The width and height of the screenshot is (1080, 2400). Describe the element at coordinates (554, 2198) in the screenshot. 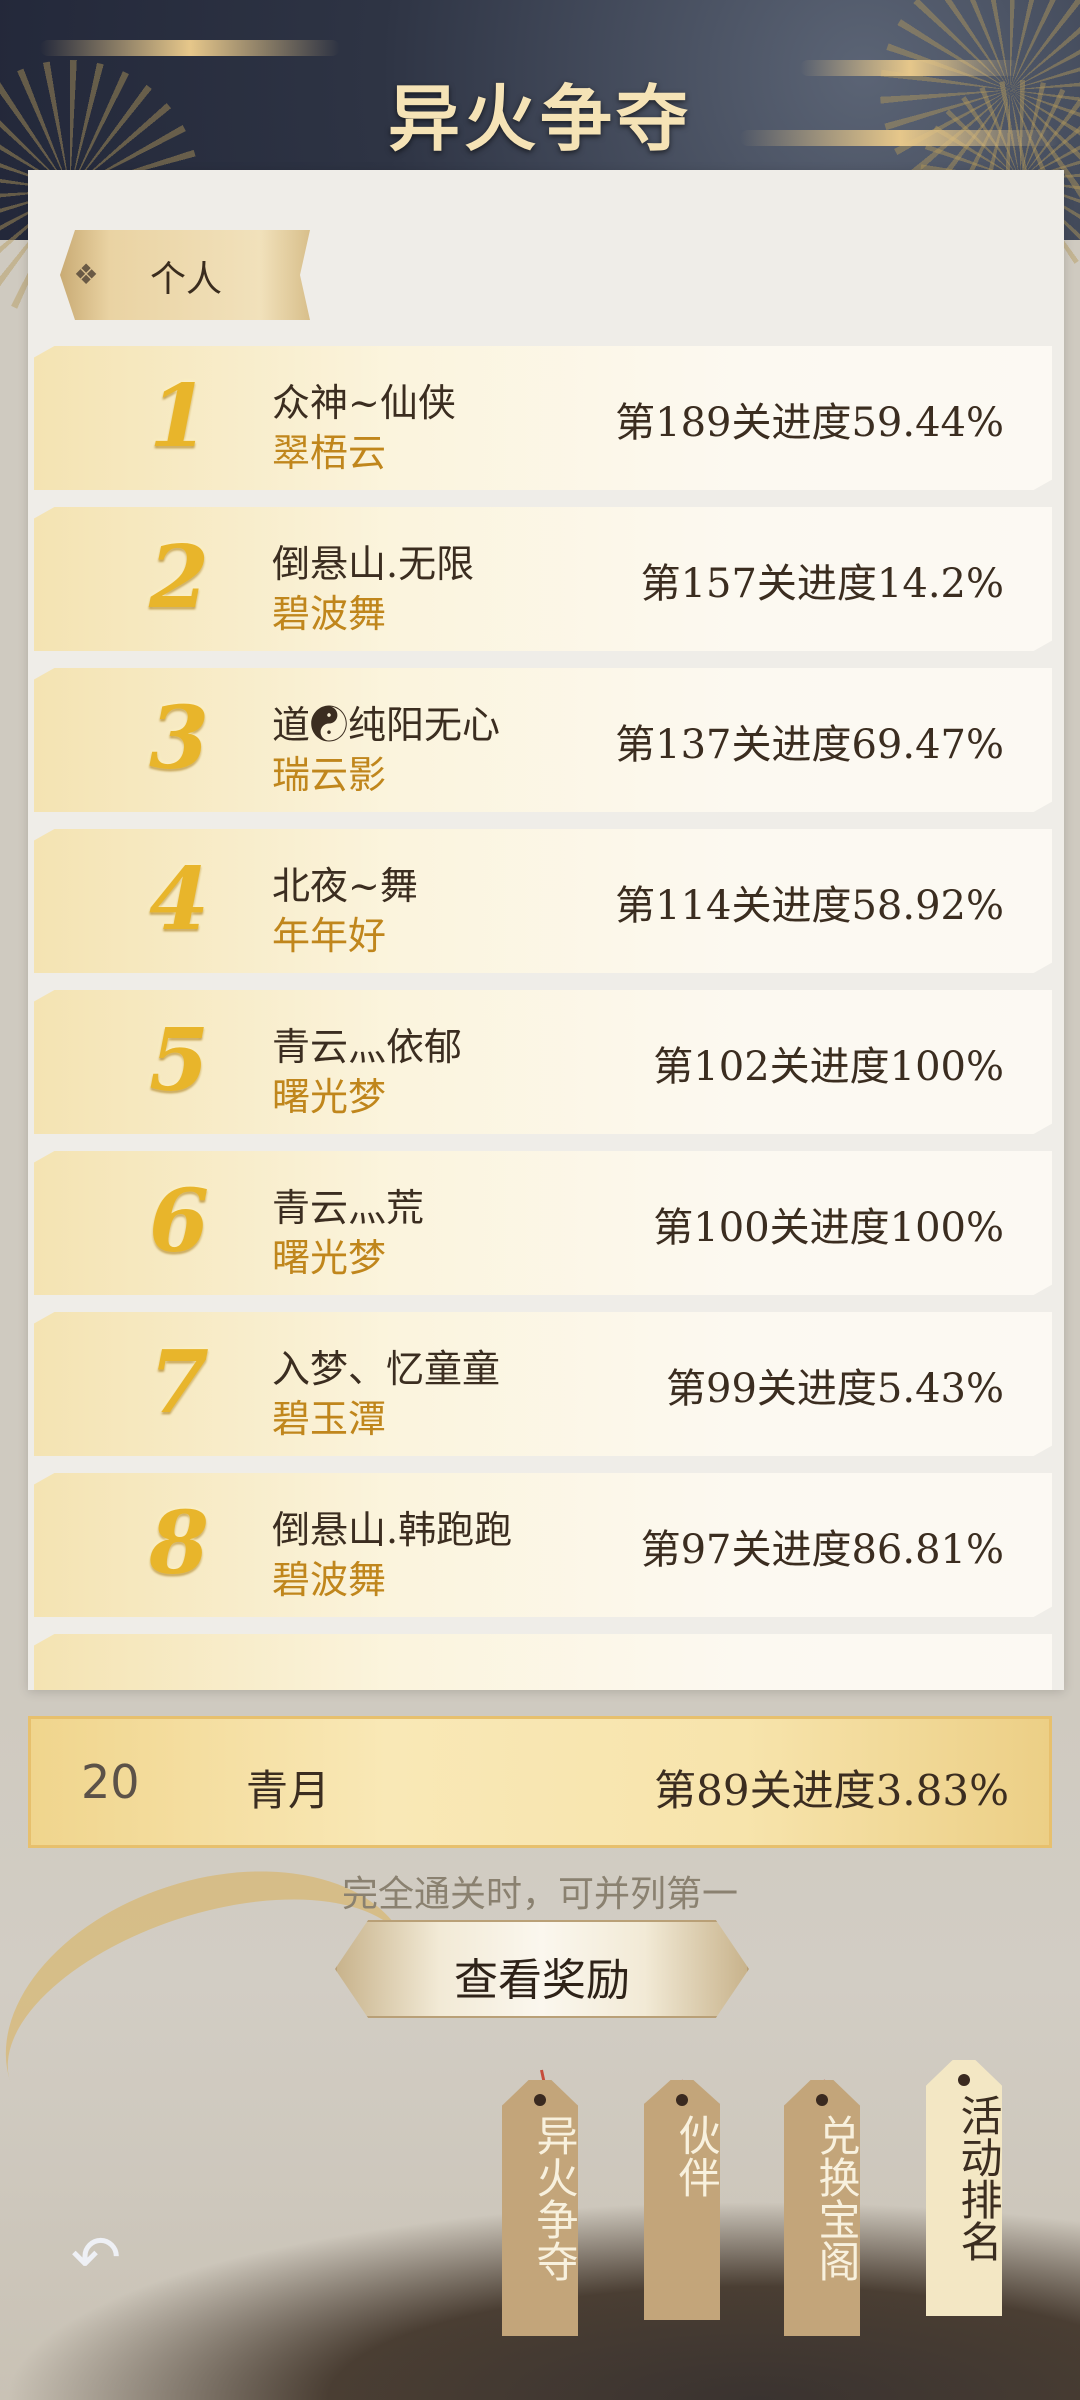

I see `tab-label: 异火争夺` at that location.